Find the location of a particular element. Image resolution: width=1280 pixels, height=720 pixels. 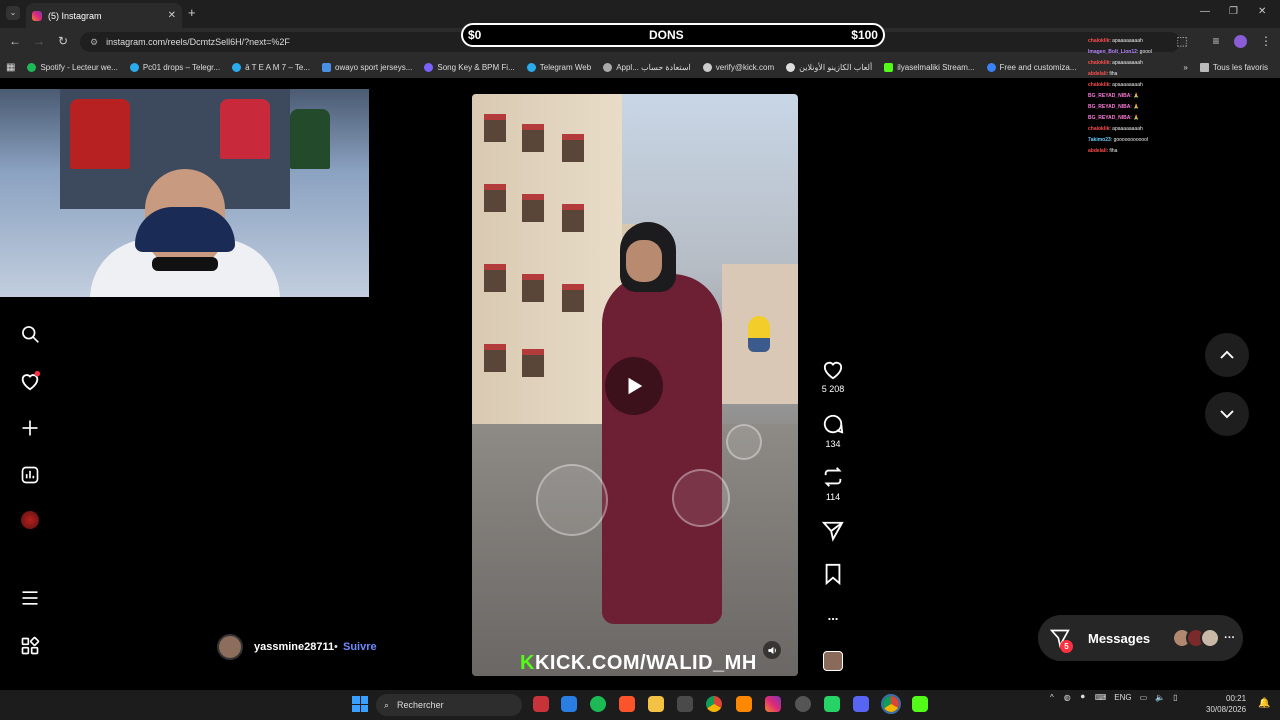

defender-icon is located at coordinates (569, 704).